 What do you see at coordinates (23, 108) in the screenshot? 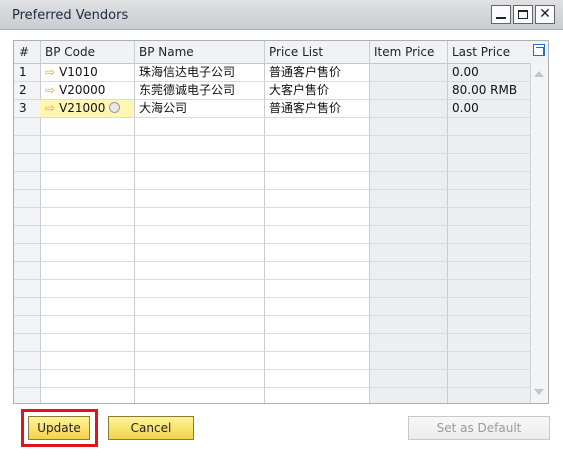
I see `row-number: 3` at bounding box center [23, 108].